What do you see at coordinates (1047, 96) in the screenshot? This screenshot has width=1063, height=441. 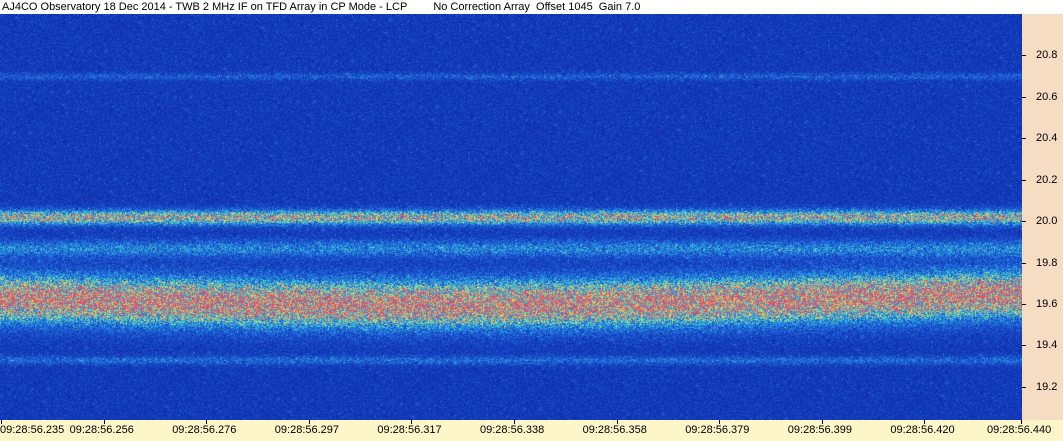 I see `y-tick-label: 20.6` at bounding box center [1047, 96].